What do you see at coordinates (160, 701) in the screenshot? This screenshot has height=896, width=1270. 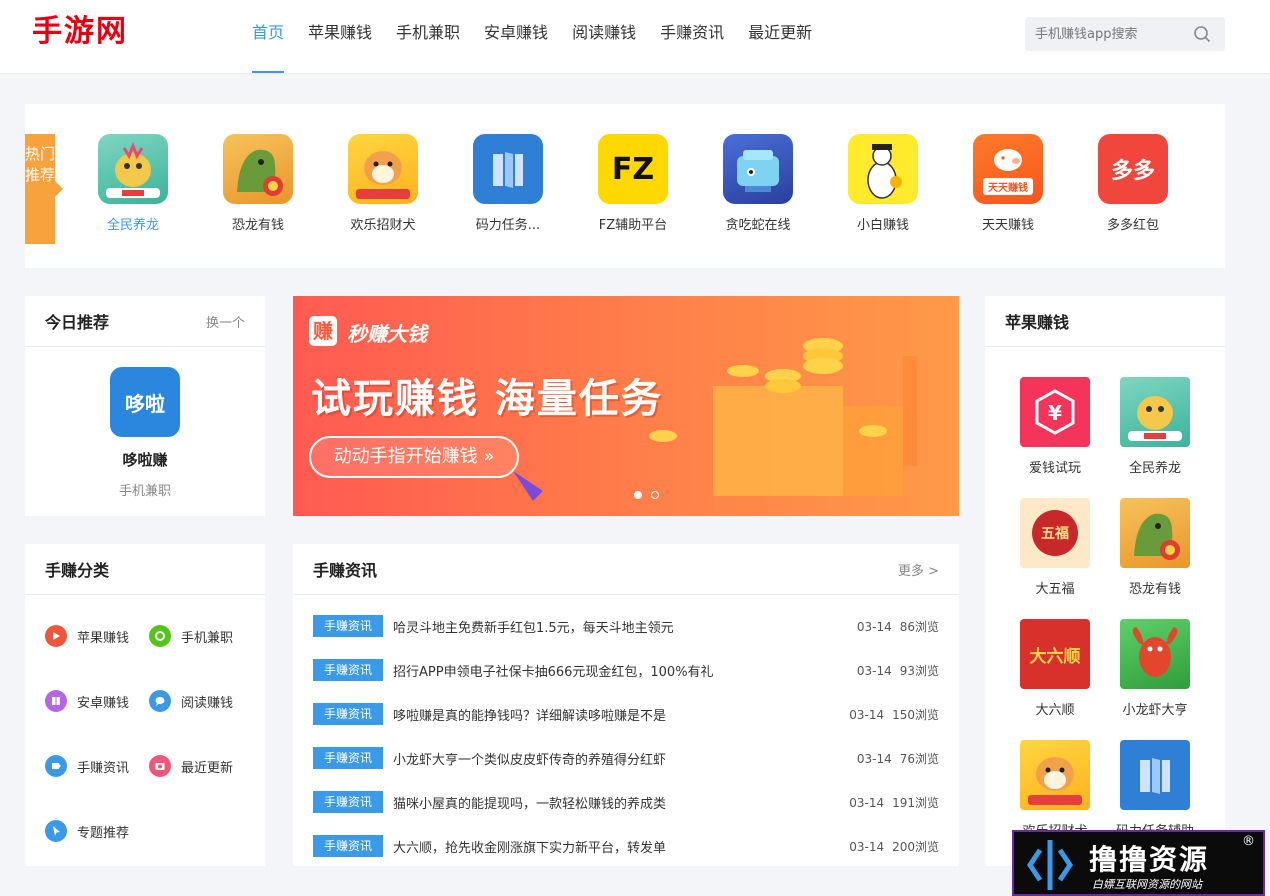 I see `chat-icon` at bounding box center [160, 701].